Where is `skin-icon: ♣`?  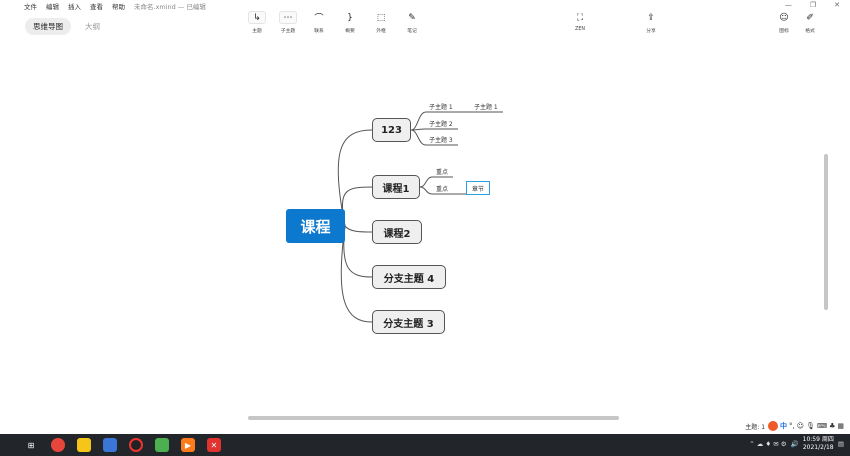 skin-icon: ♣ is located at coordinates (832, 426).